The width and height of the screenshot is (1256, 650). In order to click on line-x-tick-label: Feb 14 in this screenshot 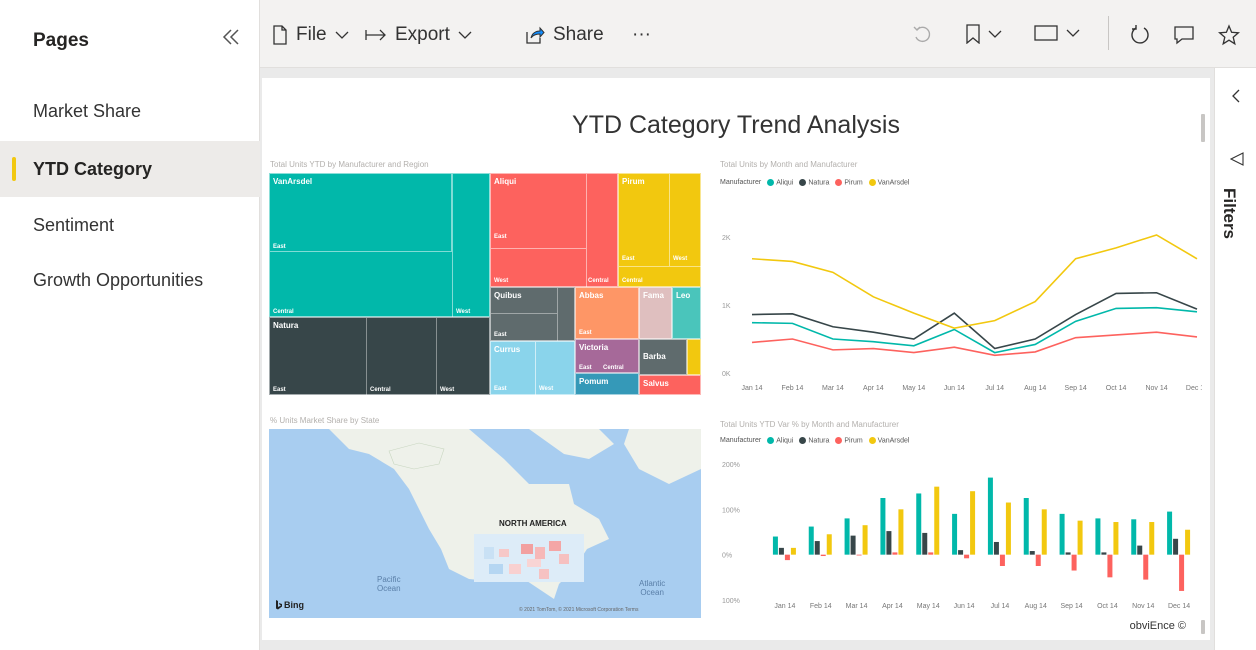, I will do `click(793, 388)`.